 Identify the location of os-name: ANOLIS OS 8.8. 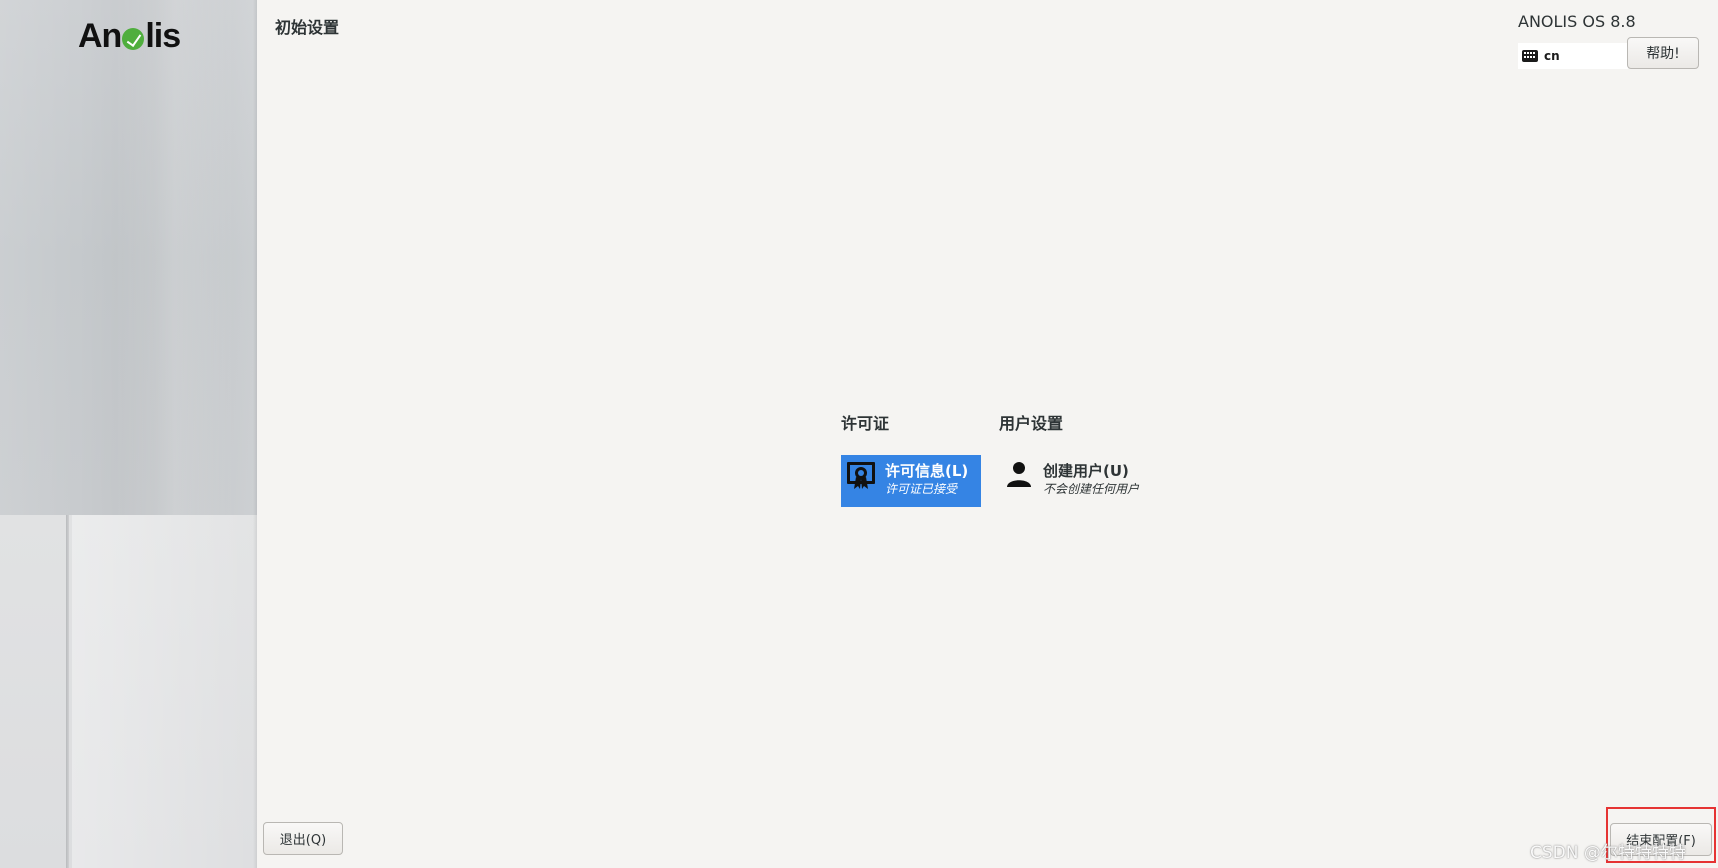
(1577, 21).